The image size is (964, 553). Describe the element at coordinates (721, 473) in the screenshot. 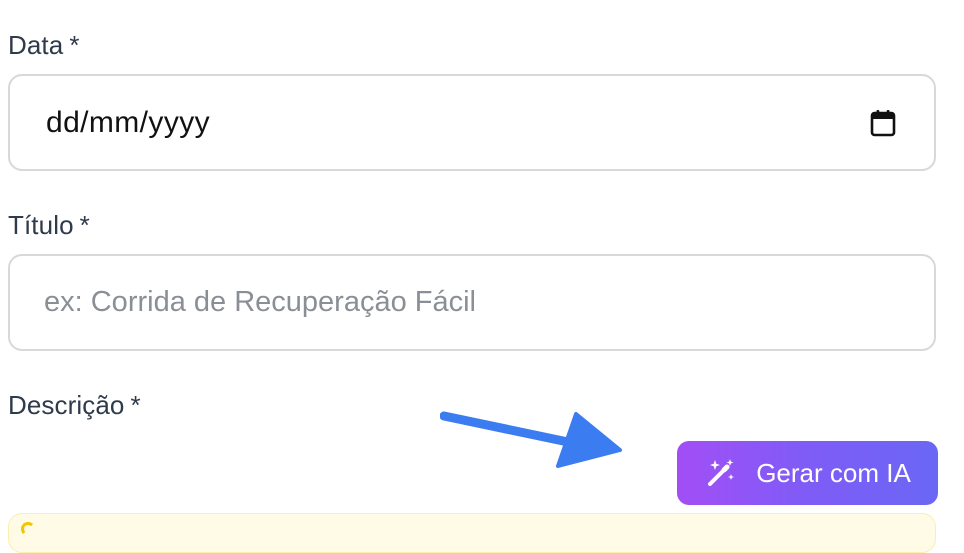

I see `magic-wand-icon` at that location.